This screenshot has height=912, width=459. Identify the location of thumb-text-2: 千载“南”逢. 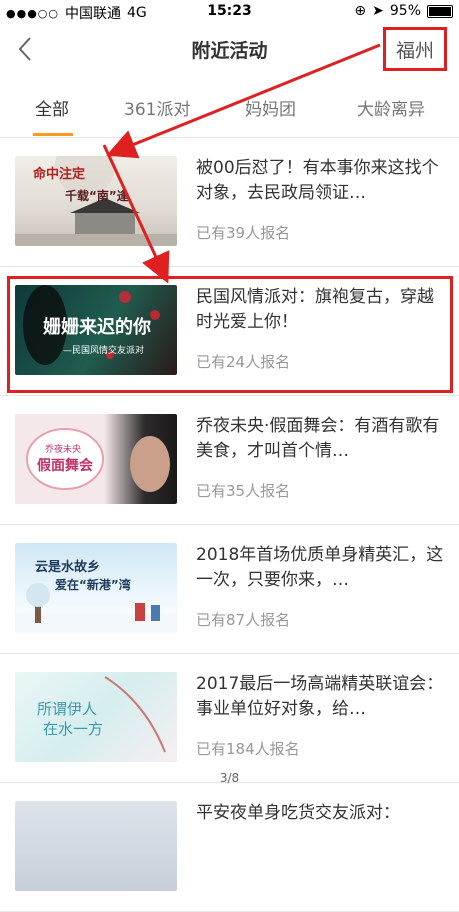
(97, 195).